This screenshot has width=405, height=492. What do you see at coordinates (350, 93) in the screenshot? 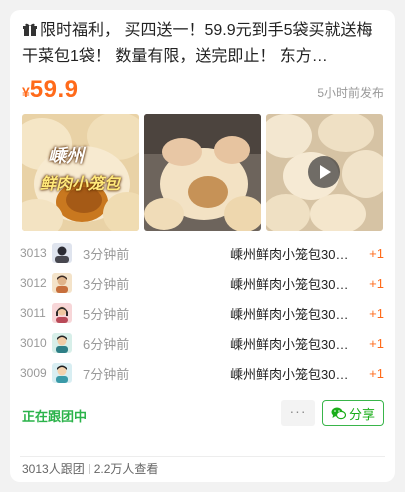
I see `posted-time: 5小时前发布` at bounding box center [350, 93].